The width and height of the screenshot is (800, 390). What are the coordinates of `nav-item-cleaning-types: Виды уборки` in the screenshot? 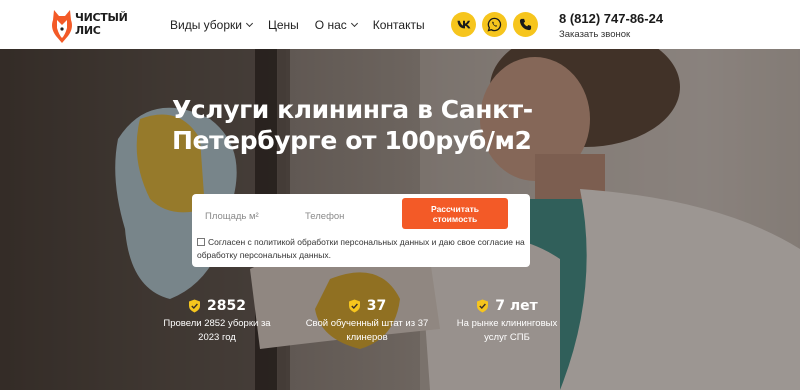 It's located at (212, 24).